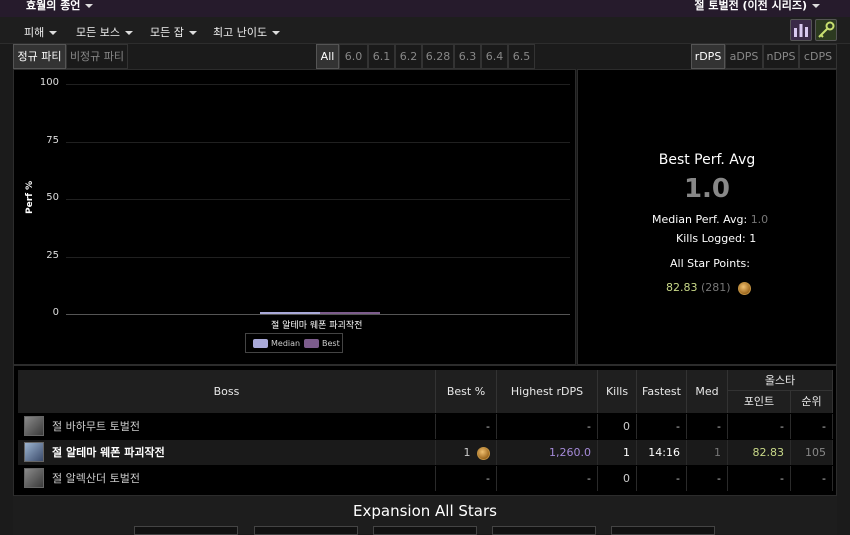 The height and width of the screenshot is (535, 850). Describe the element at coordinates (801, 30) in the screenshot. I see `job-filter-icon` at that location.